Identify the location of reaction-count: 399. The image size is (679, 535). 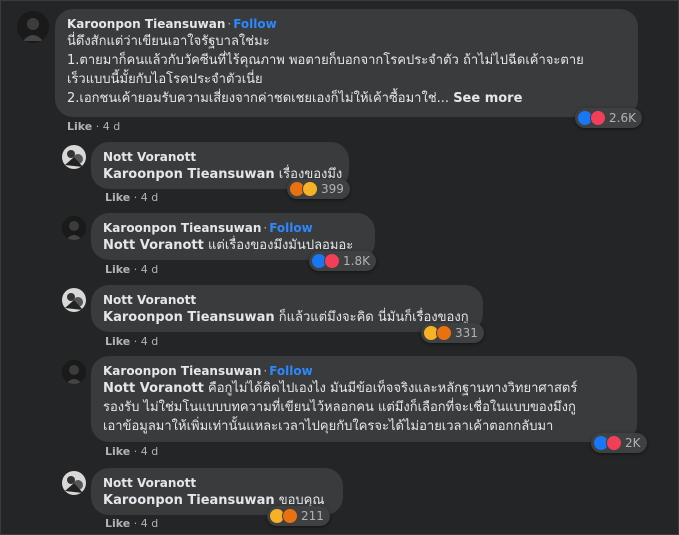
(332, 189).